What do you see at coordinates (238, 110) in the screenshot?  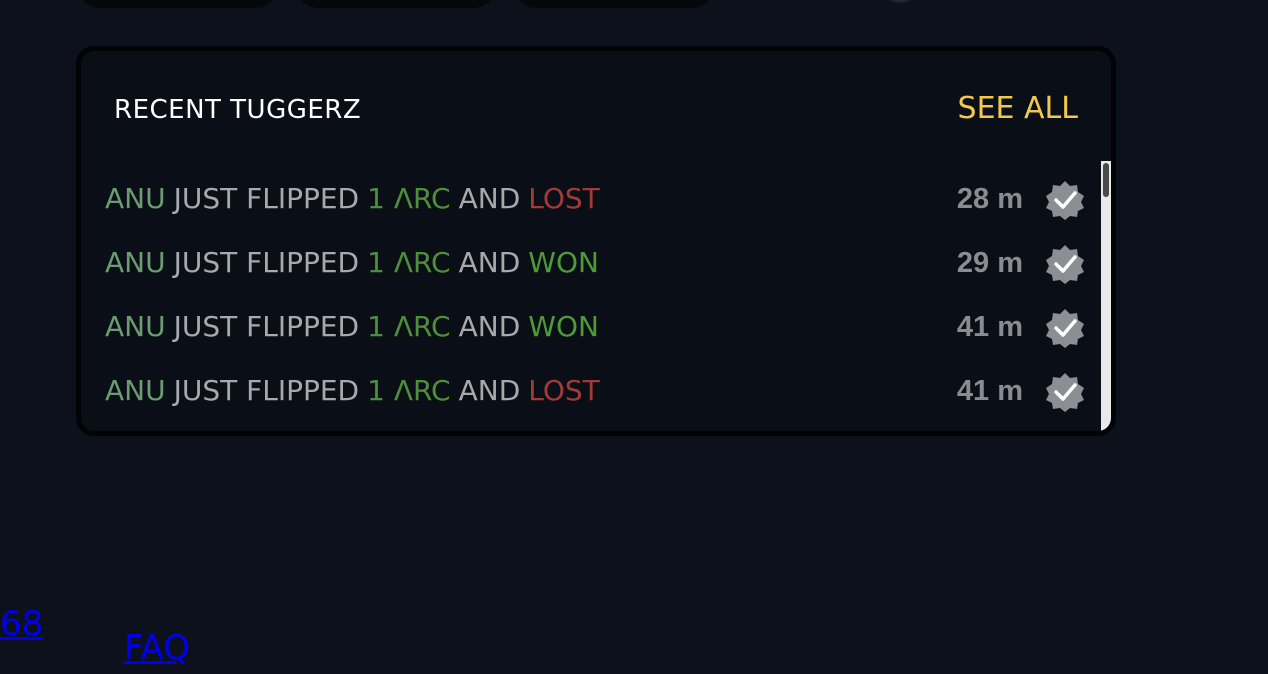 I see `panel-title: RECENT TUGGERZ` at bounding box center [238, 110].